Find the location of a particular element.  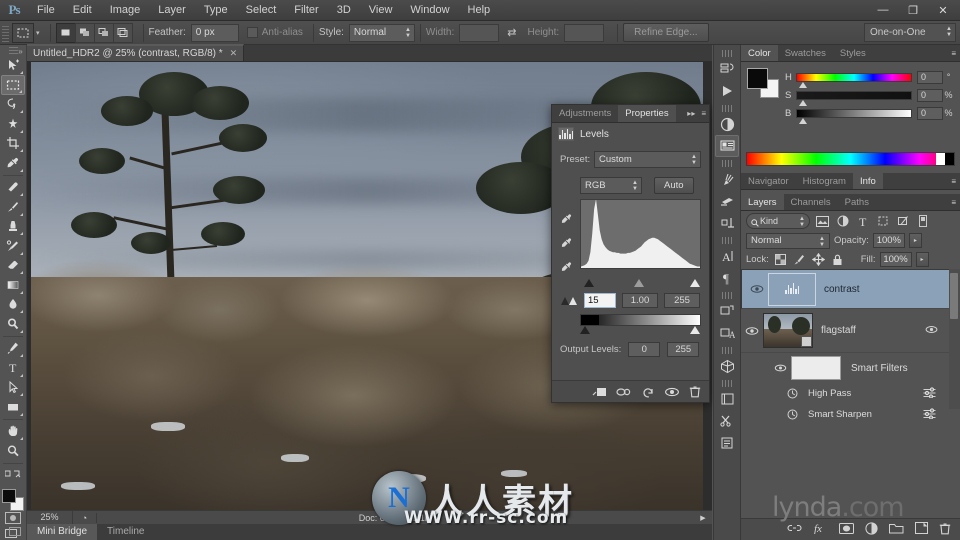

tab-styles: Styles is located at coordinates (853, 53).